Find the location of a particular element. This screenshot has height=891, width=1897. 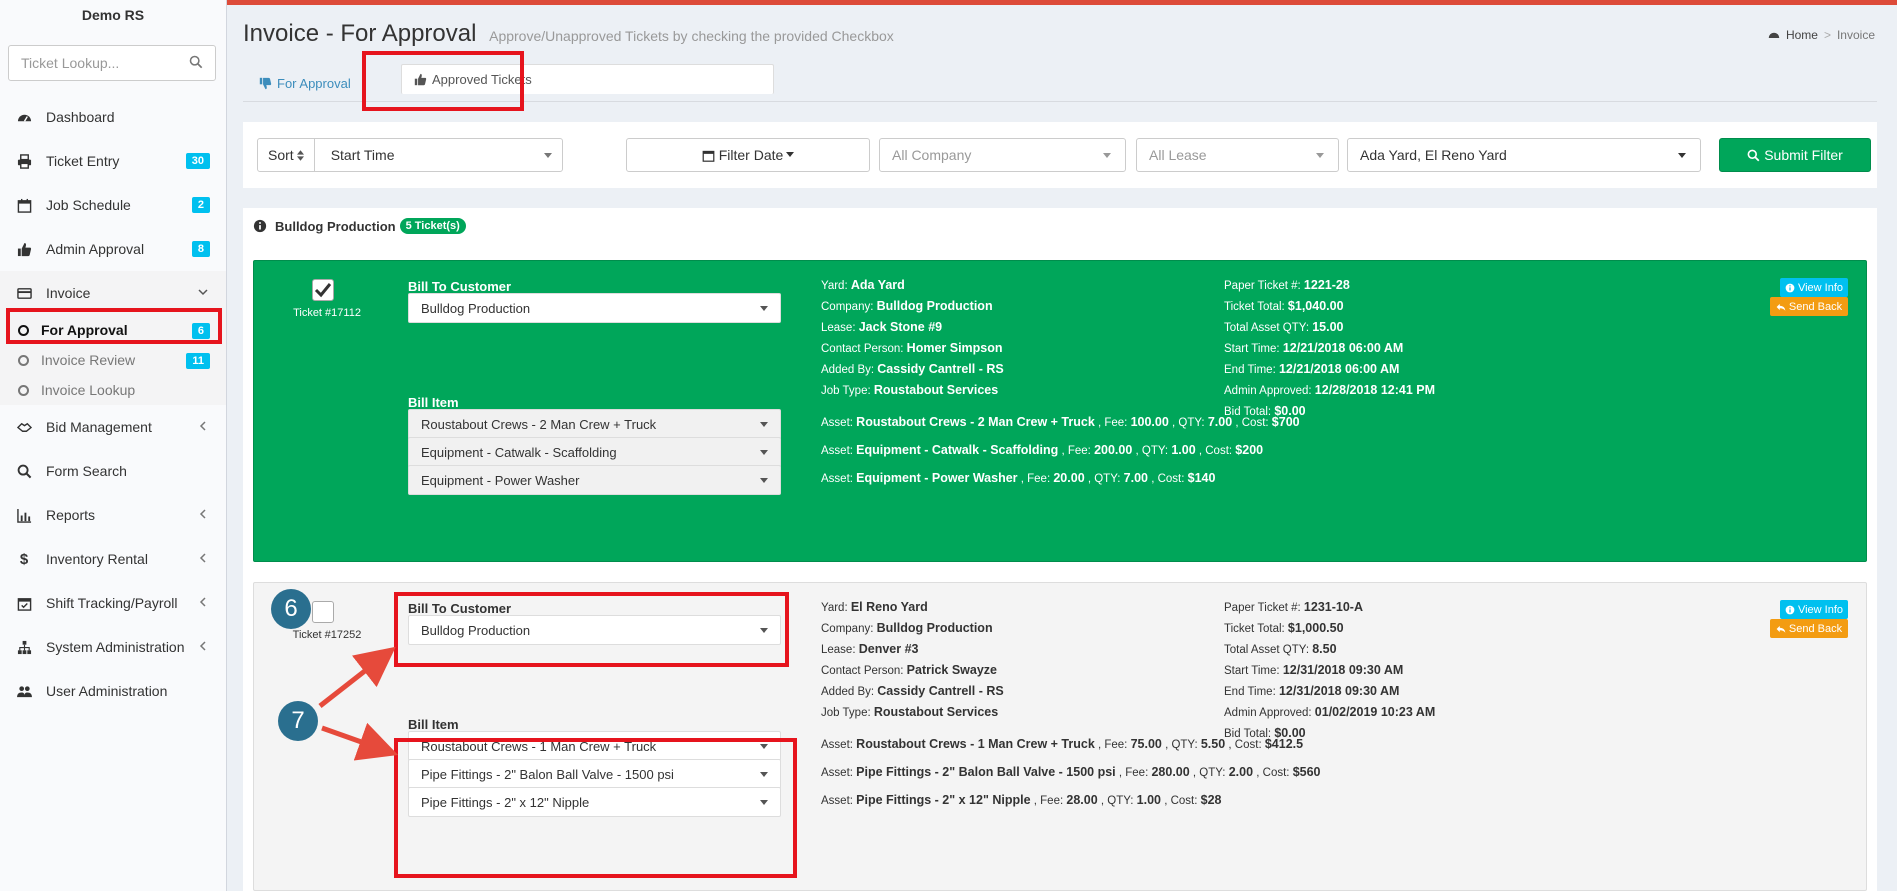

print-icon is located at coordinates (24, 161).